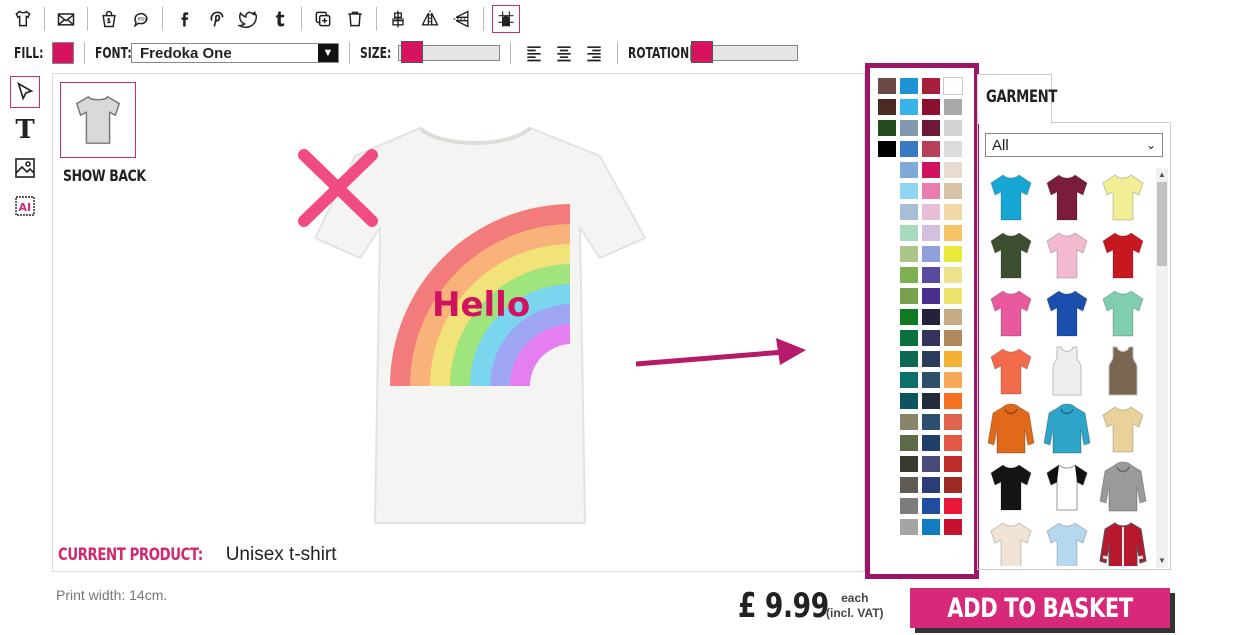 This screenshot has height=635, width=1239. Describe the element at coordinates (1123, 197) in the screenshot. I see `tshirt-yellow-icon` at that location.